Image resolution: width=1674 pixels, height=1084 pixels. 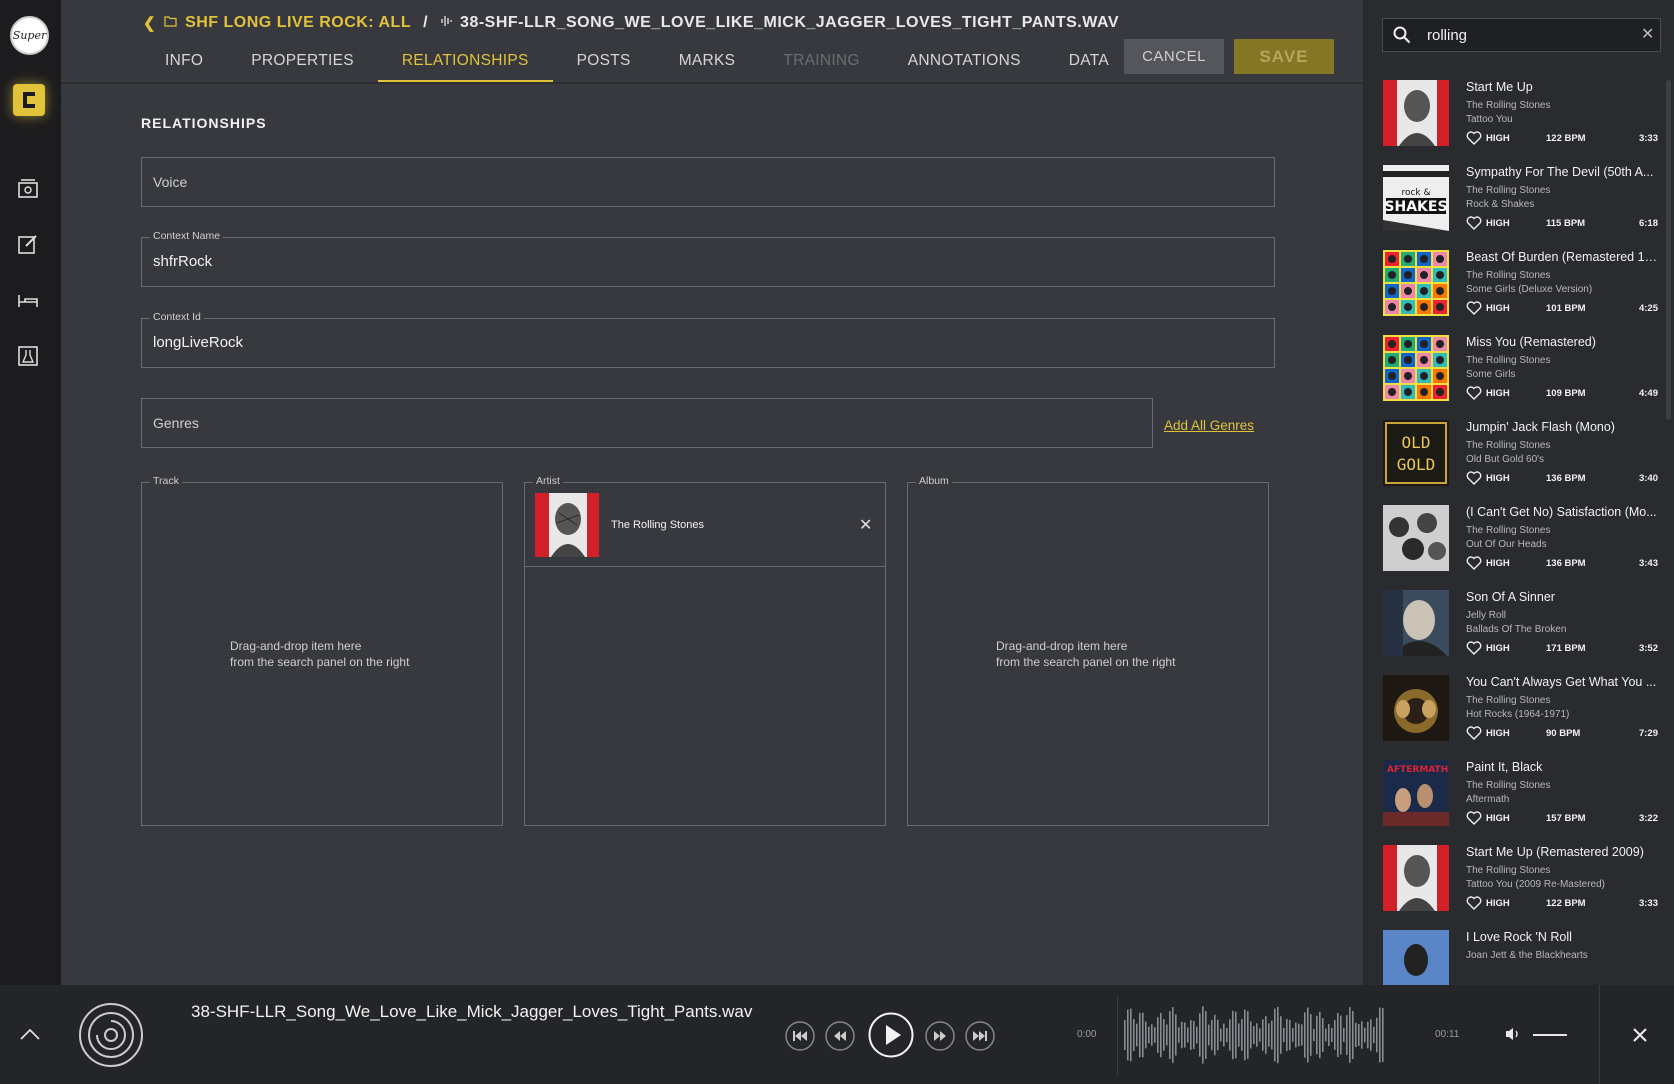 What do you see at coordinates (705, 525) in the screenshot?
I see `artist-item: The Rolling Stones ✕` at bounding box center [705, 525].